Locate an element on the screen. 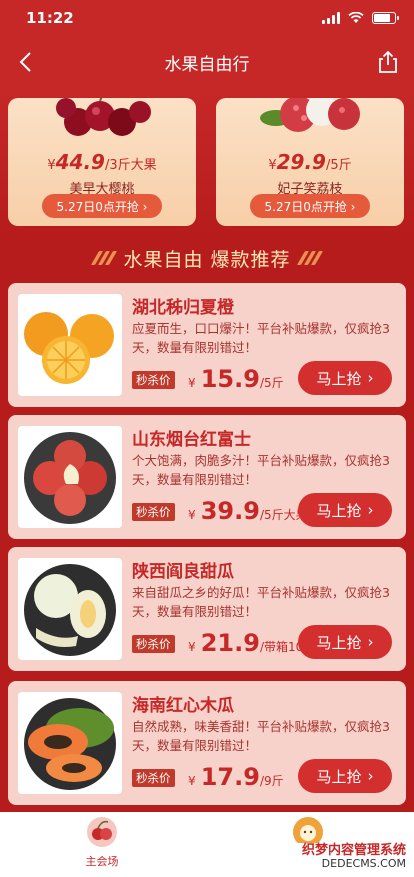 The image size is (414, 877). product-title: 湖北秭归夏橙 is located at coordinates (183, 308).